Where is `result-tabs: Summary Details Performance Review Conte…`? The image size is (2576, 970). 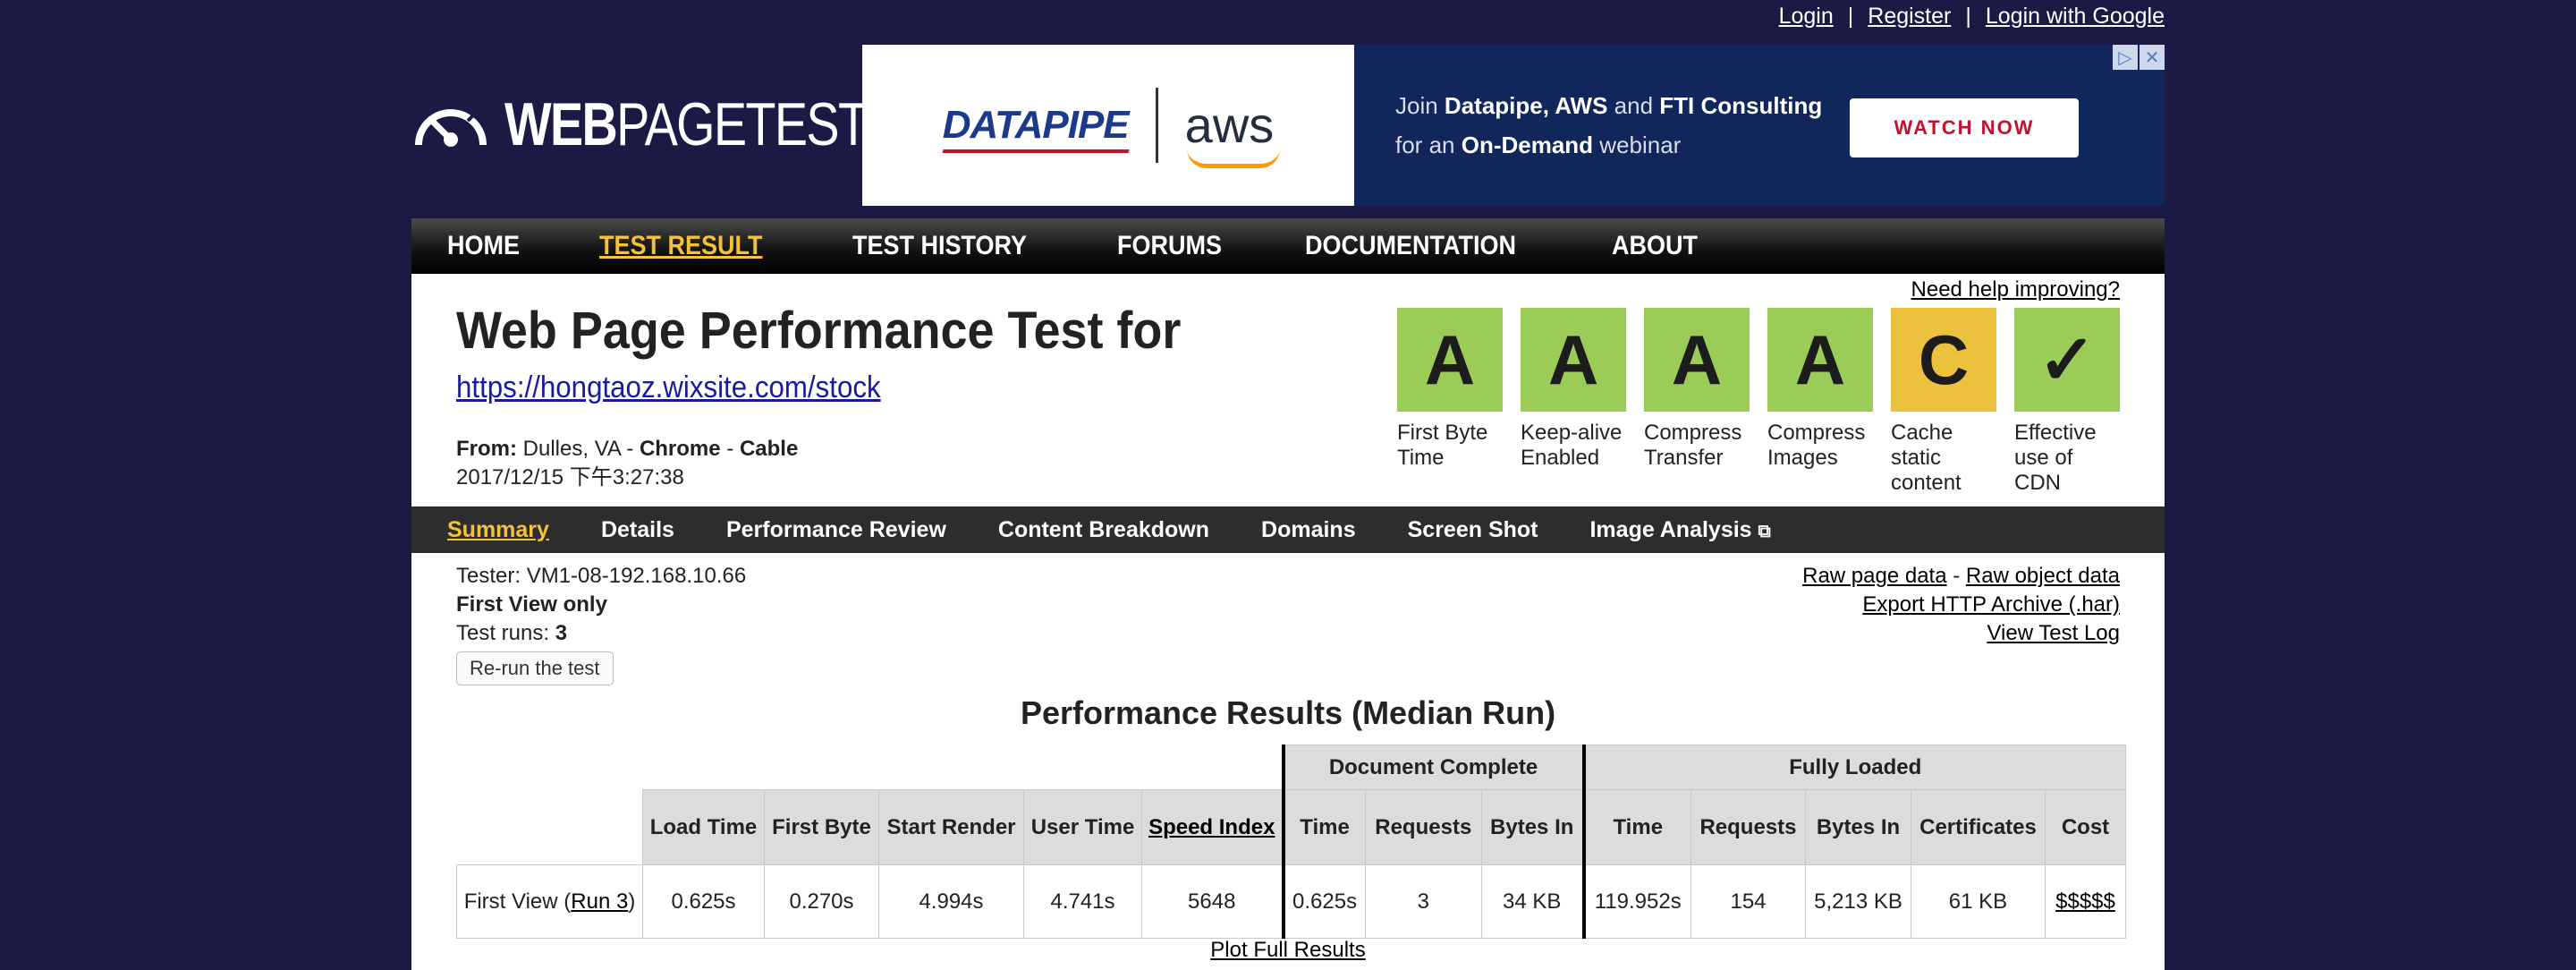 result-tabs: Summary Details Performance Review Conte… is located at coordinates (1288, 529).